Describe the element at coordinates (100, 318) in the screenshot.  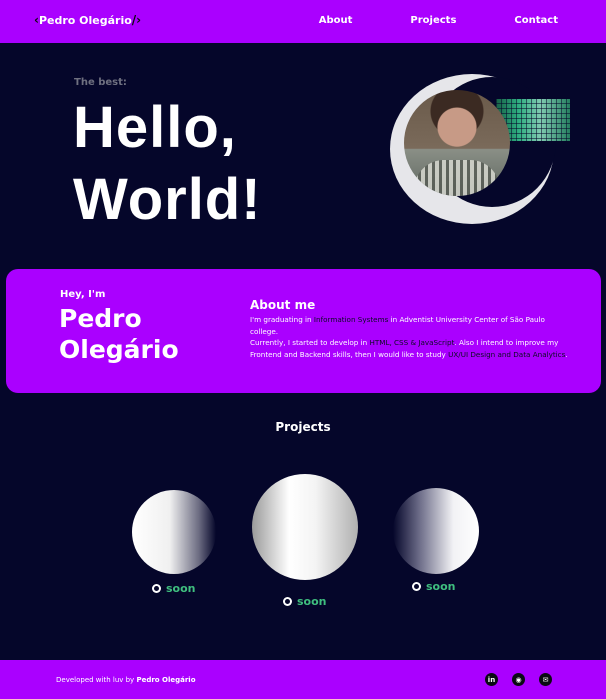
I see `author-name-line1: Pedro` at that location.